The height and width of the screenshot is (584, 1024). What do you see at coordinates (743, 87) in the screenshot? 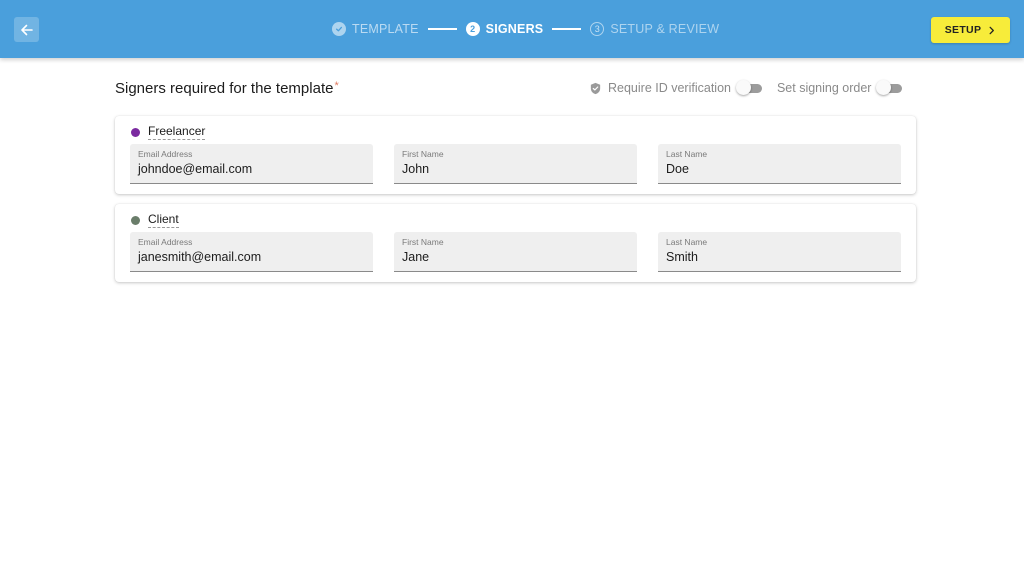
I see `toggle-knob` at bounding box center [743, 87].